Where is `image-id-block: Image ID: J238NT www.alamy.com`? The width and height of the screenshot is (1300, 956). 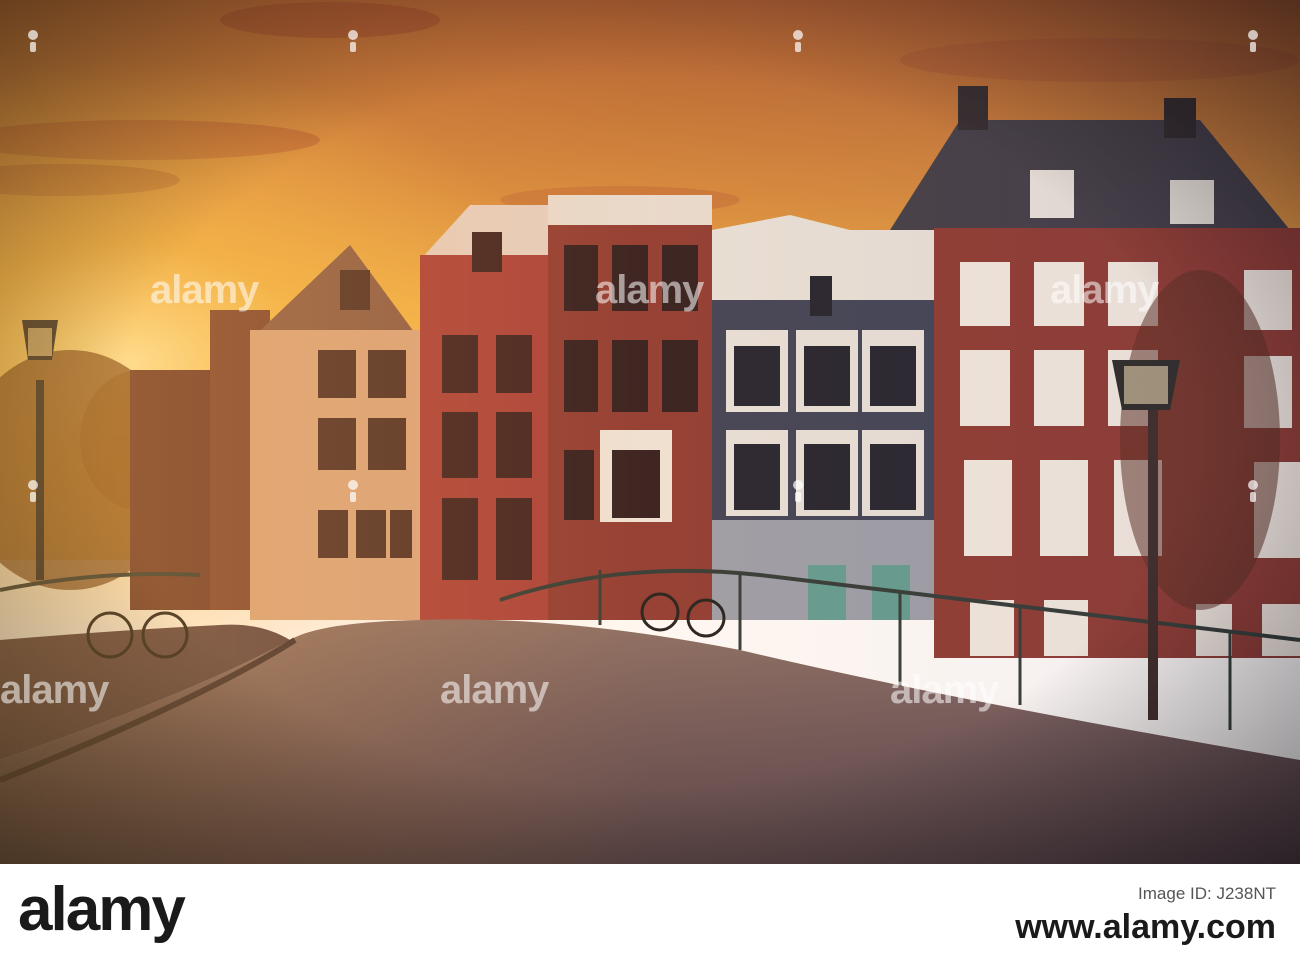 image-id-block: Image ID: J238NT www.alamy.com is located at coordinates (1145, 915).